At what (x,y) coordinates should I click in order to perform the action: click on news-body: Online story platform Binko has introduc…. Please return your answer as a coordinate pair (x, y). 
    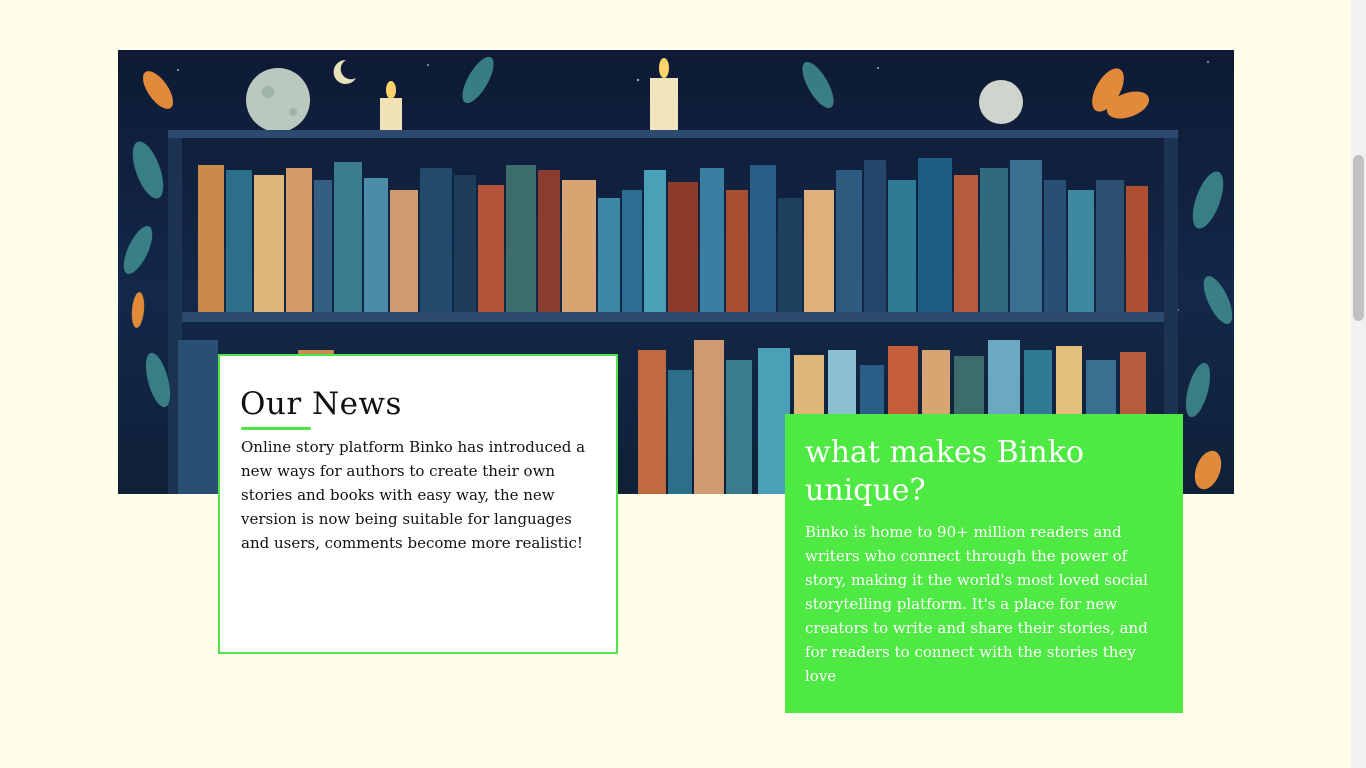
    Looking at the image, I should click on (413, 495).